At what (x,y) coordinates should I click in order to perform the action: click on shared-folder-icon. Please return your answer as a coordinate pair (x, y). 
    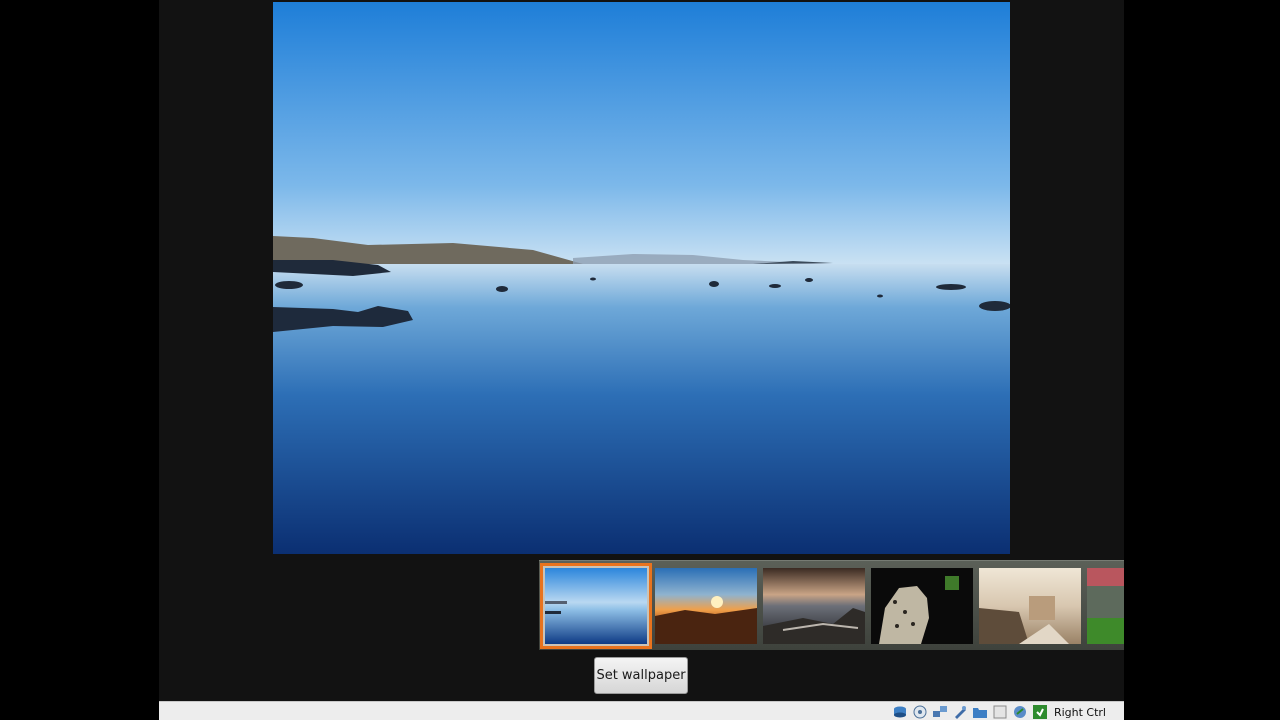
    Looking at the image, I should click on (980, 712).